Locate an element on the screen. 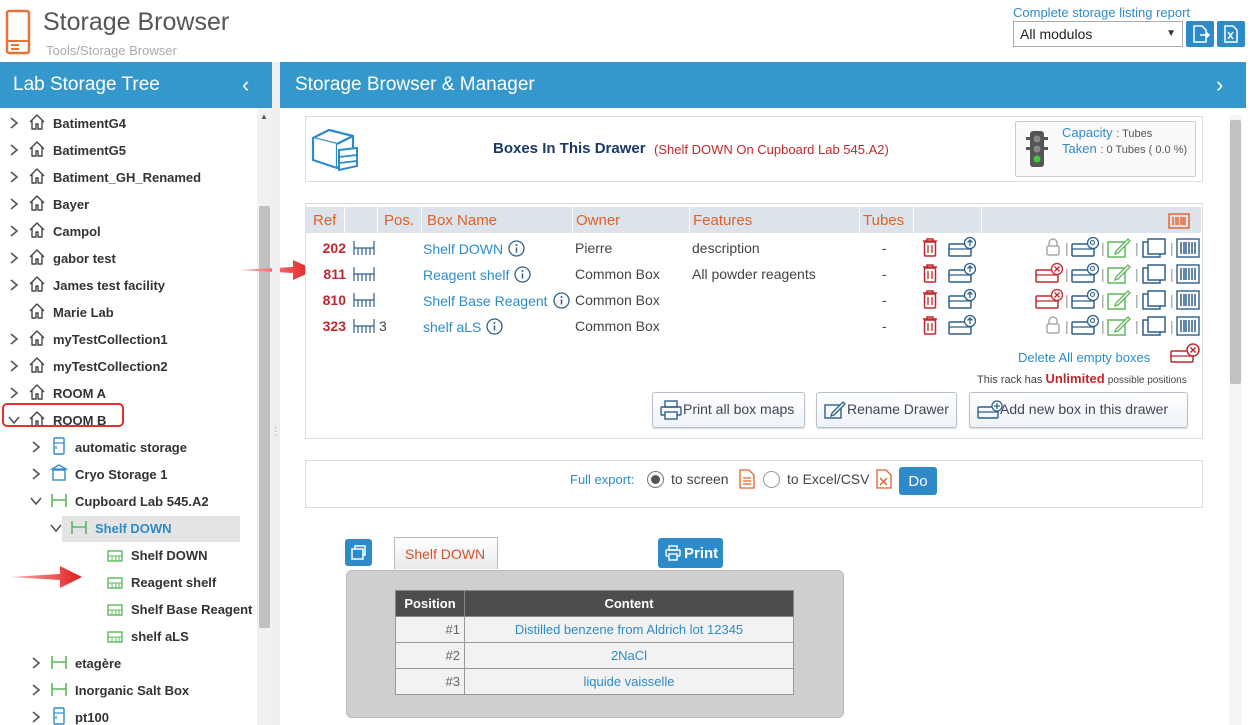  delete-empty-boxes-link: Delete All empty boxes is located at coordinates (1084, 357).